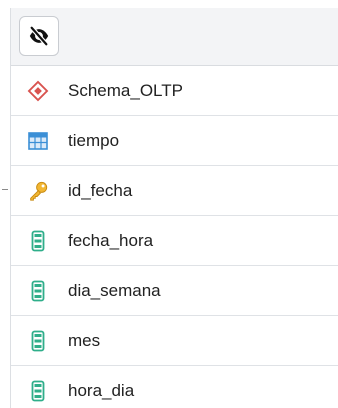 This screenshot has height=408, width=338. What do you see at coordinates (111, 240) in the screenshot?
I see `tree-item-label: fecha_hora` at bounding box center [111, 240].